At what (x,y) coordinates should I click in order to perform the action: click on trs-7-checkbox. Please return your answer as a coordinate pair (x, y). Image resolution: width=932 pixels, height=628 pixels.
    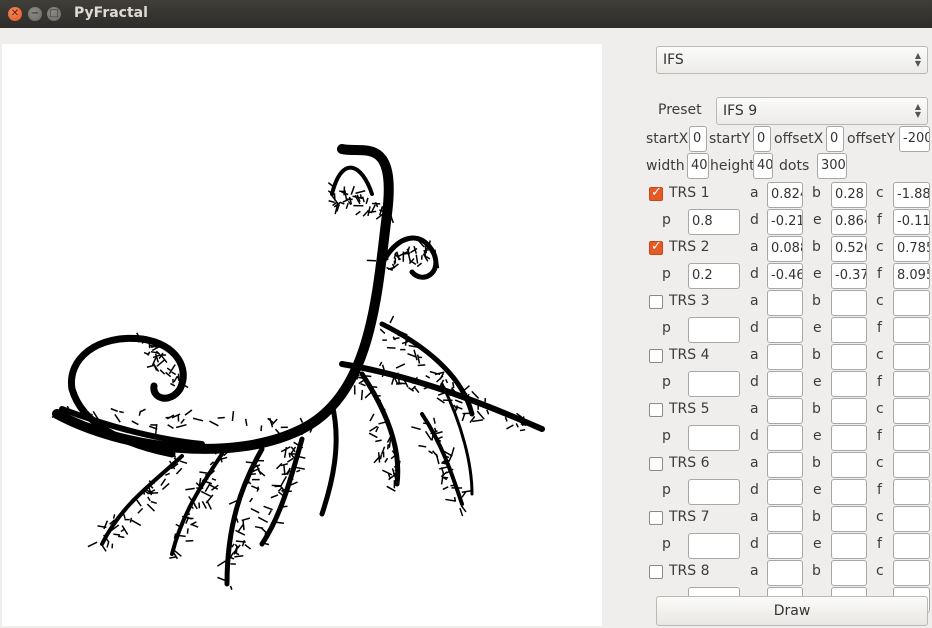
    Looking at the image, I should click on (656, 518).